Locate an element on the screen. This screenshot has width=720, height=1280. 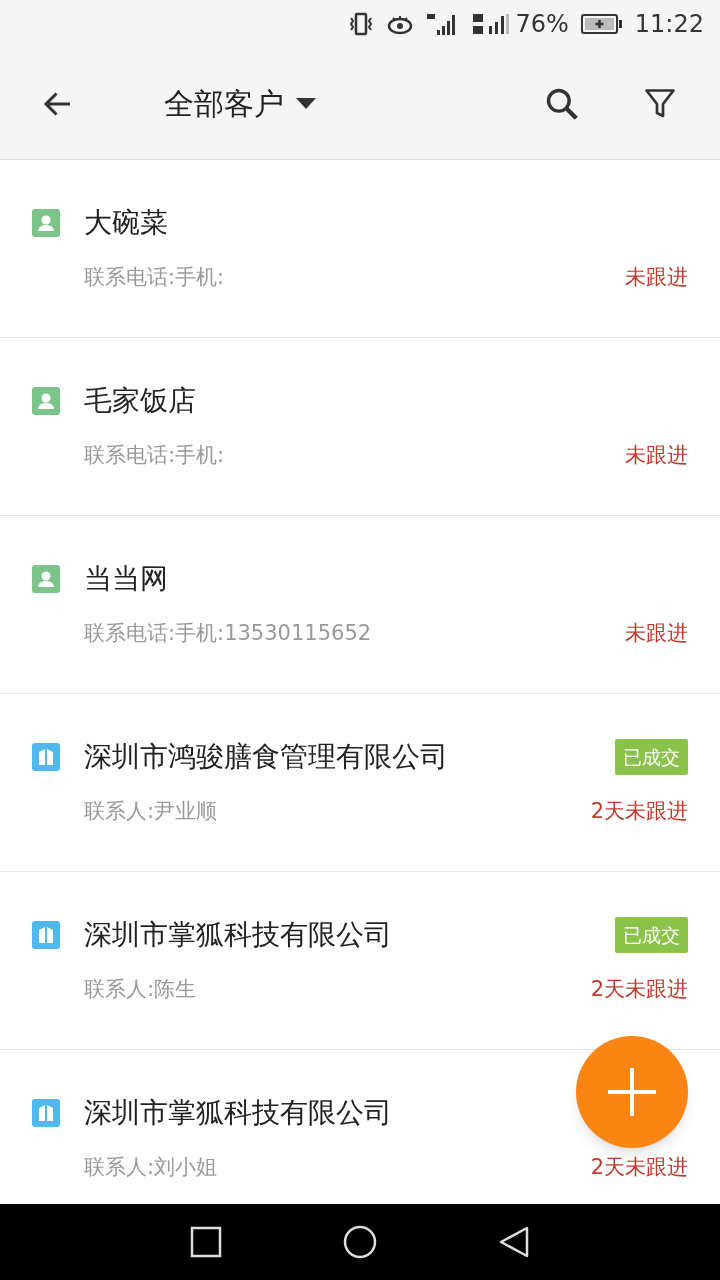
eye-icon is located at coordinates (400, 24).